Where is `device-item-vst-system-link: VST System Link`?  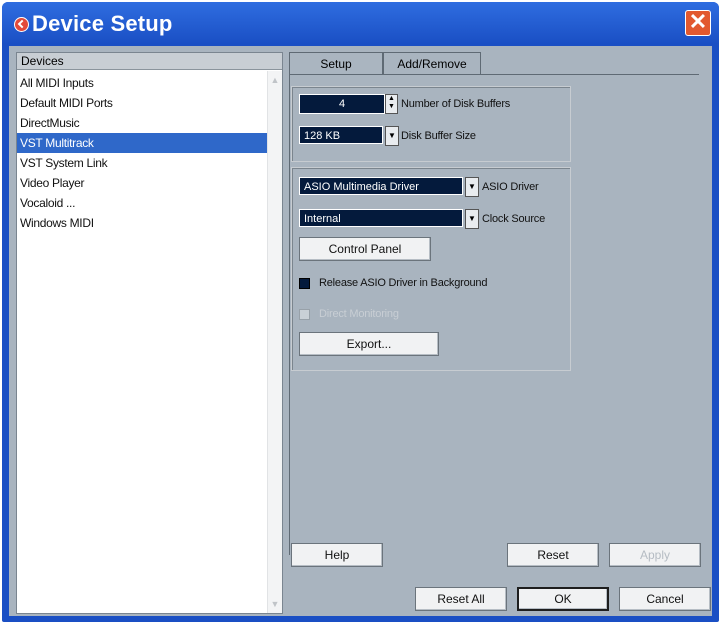
device-item-vst-system-link: VST System Link is located at coordinates (142, 163).